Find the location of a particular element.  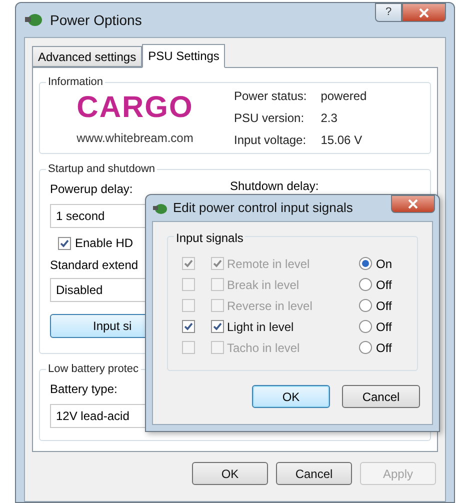

field-label: Shutdown delay: is located at coordinates (274, 186).